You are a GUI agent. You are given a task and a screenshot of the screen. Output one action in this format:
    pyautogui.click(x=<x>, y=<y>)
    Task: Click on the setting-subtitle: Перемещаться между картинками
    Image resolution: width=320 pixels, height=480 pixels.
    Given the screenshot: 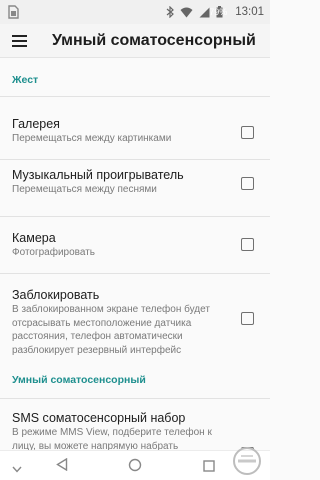 What is the action you would take?
    pyautogui.click(x=92, y=138)
    